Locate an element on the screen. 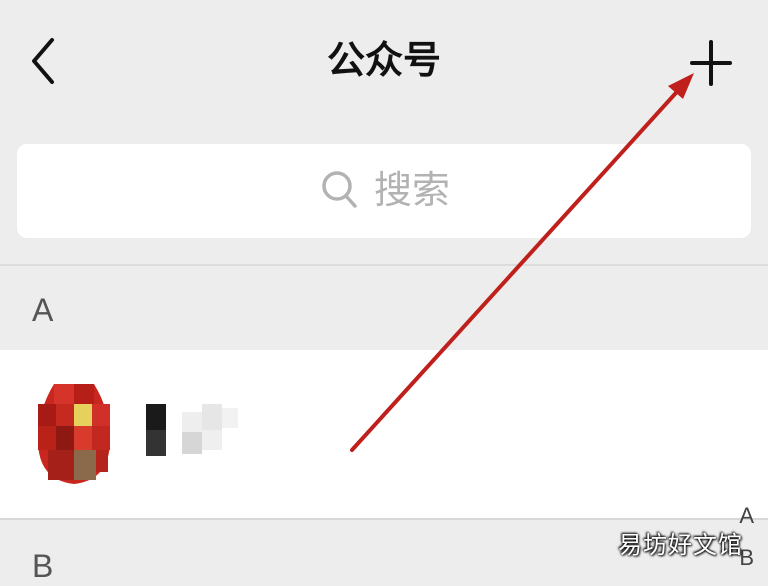 This screenshot has height=586, width=768. index-bar-letter-a: A is located at coordinates (746, 516).